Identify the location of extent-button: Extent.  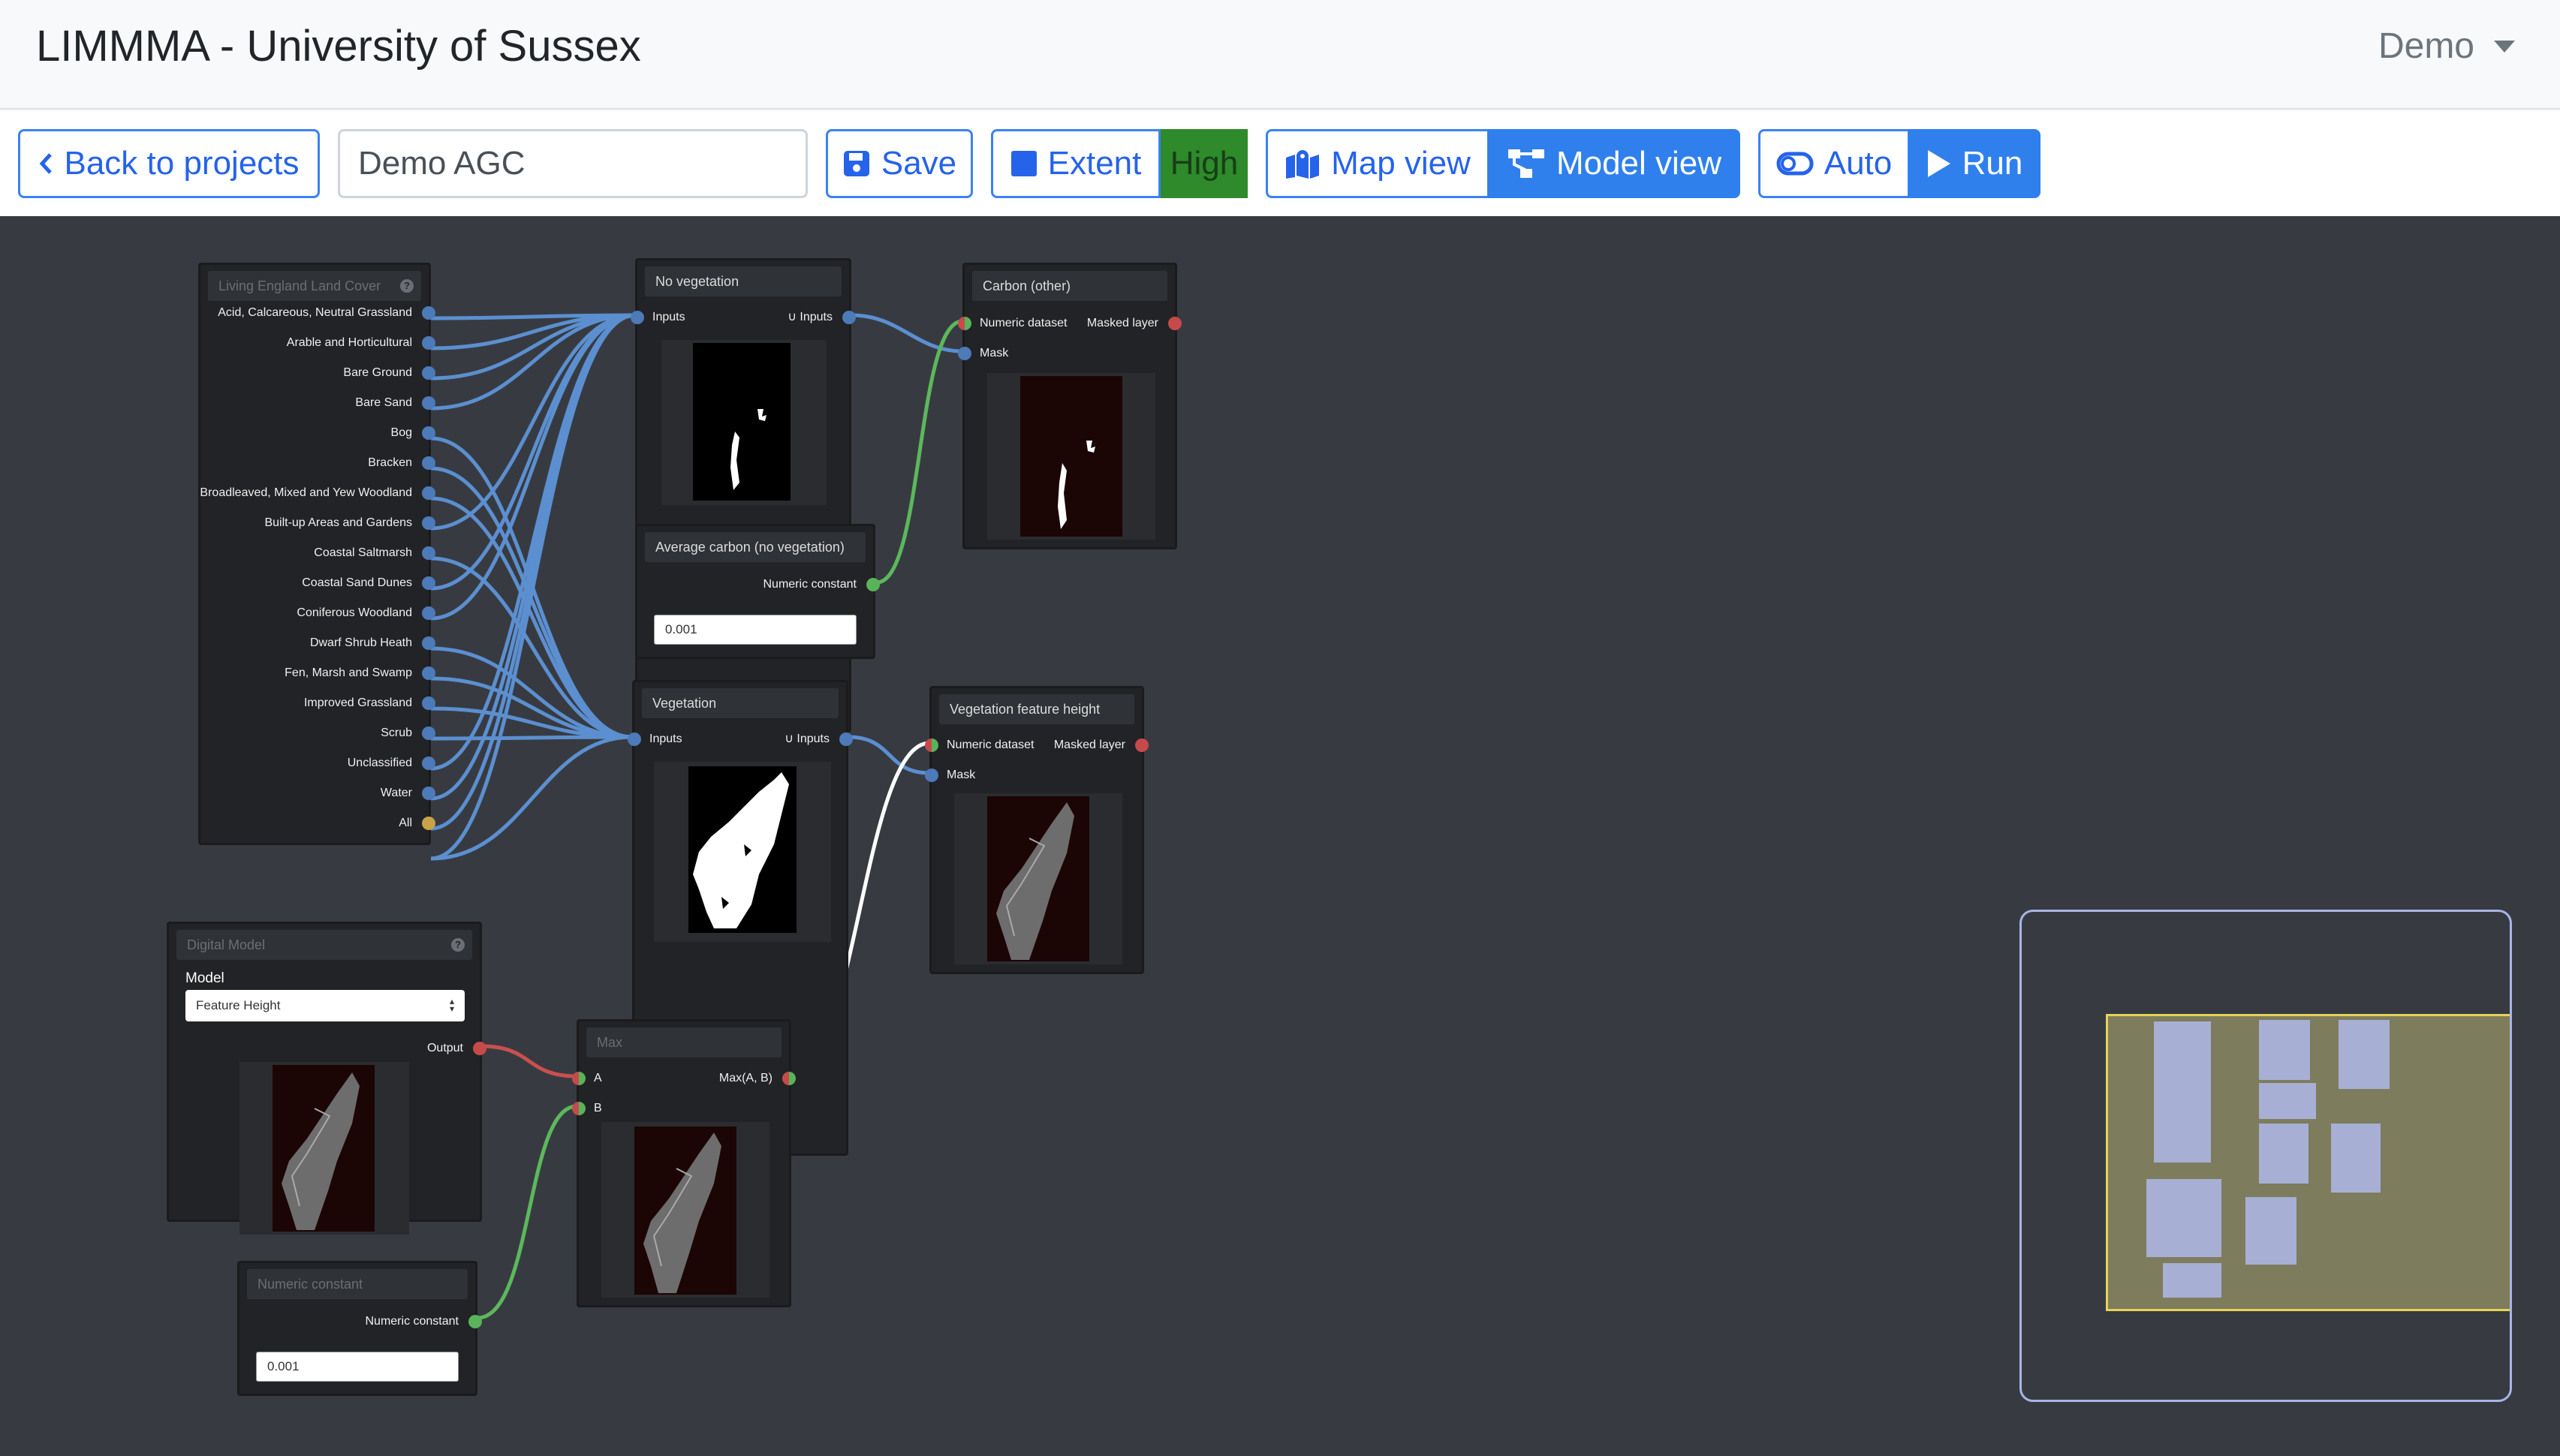
(1076, 163).